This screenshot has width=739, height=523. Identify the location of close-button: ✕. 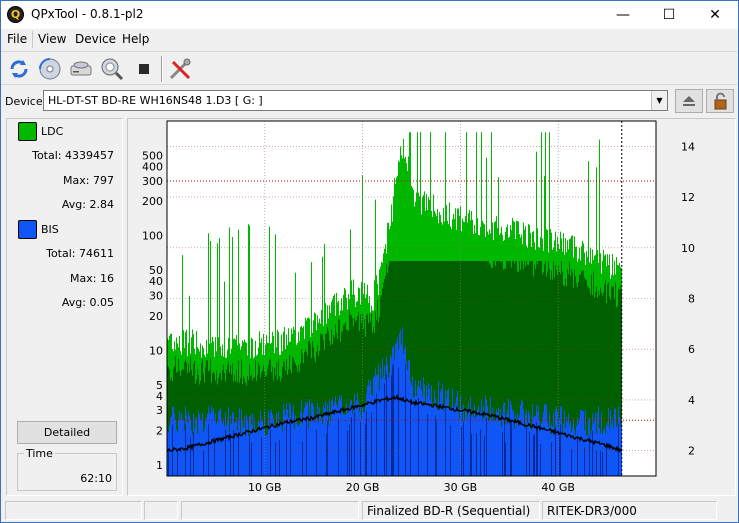
(715, 15).